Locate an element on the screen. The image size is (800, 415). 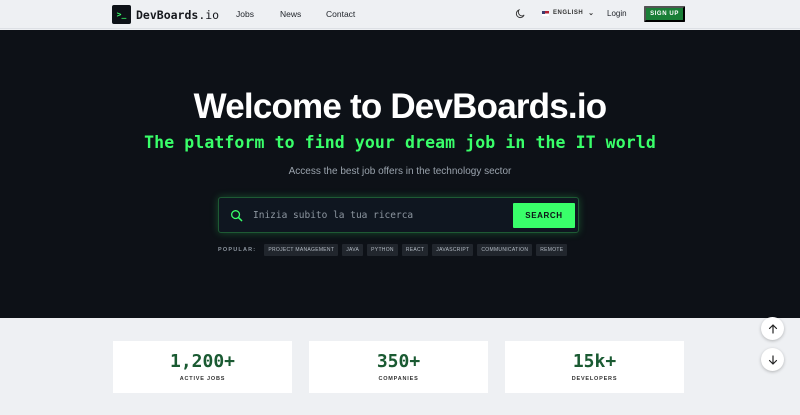
stat-label: DEVELOPERS is located at coordinates (594, 379).